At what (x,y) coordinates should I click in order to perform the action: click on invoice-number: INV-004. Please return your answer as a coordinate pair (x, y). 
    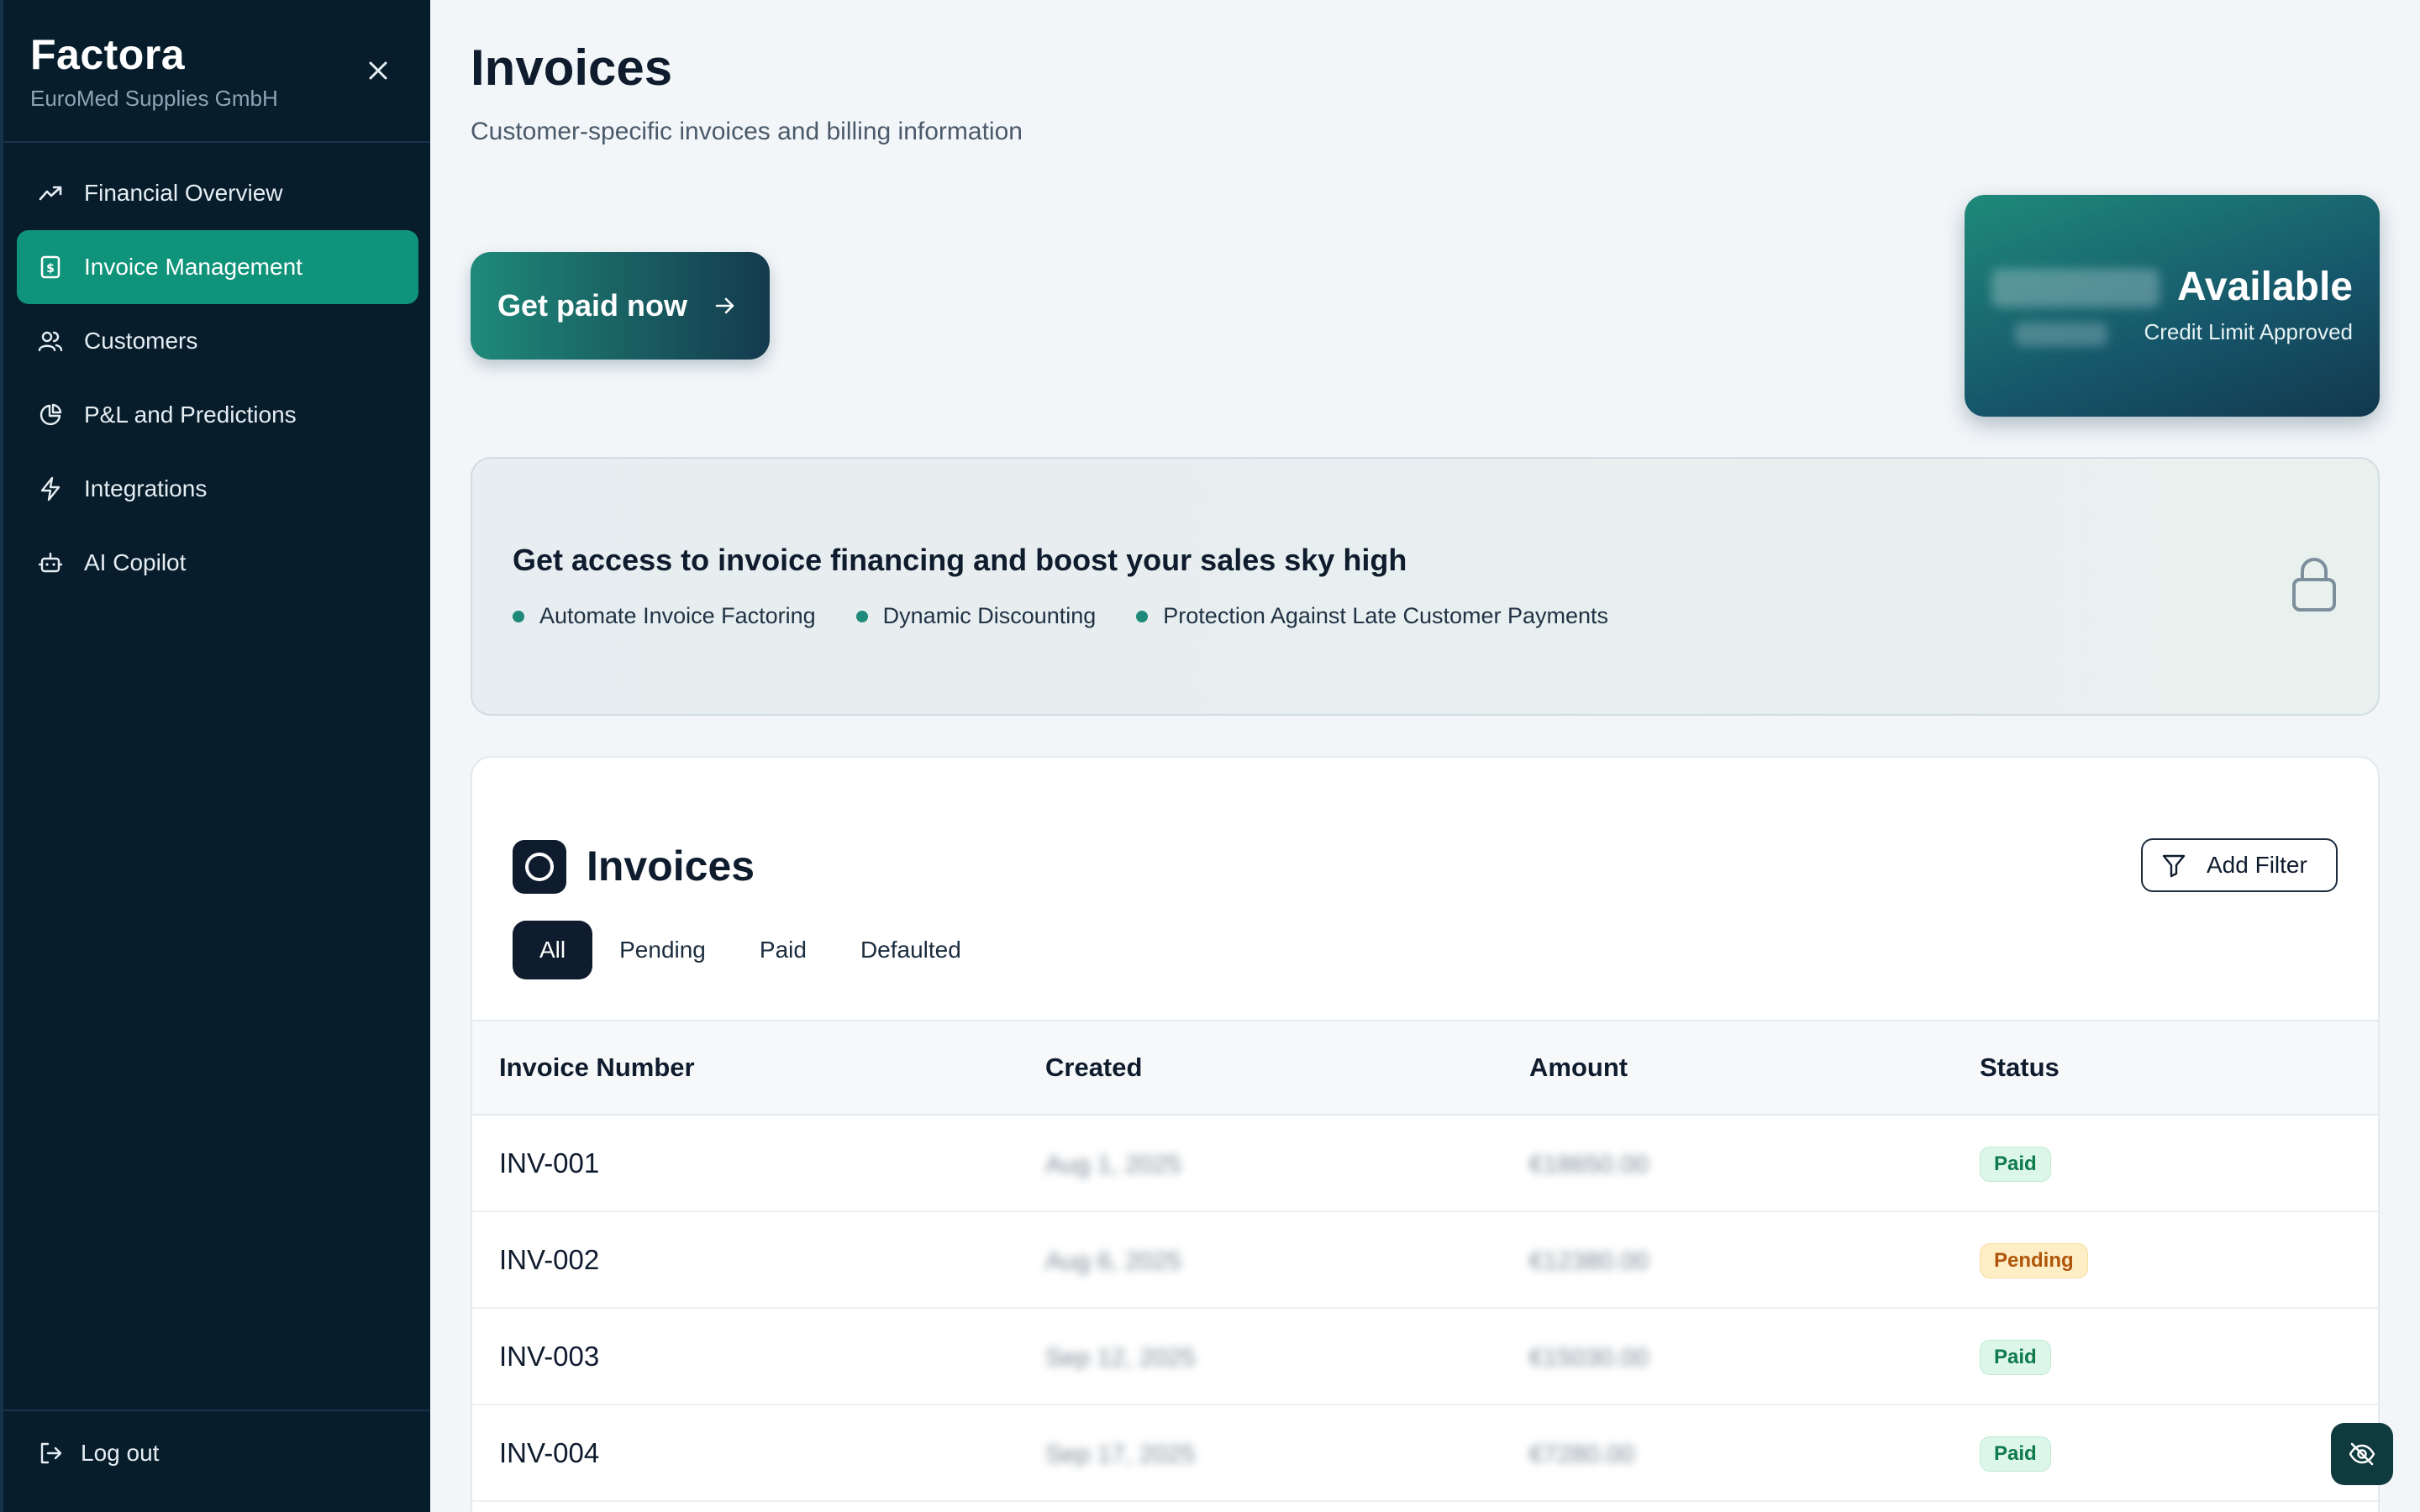
    Looking at the image, I should click on (549, 1452).